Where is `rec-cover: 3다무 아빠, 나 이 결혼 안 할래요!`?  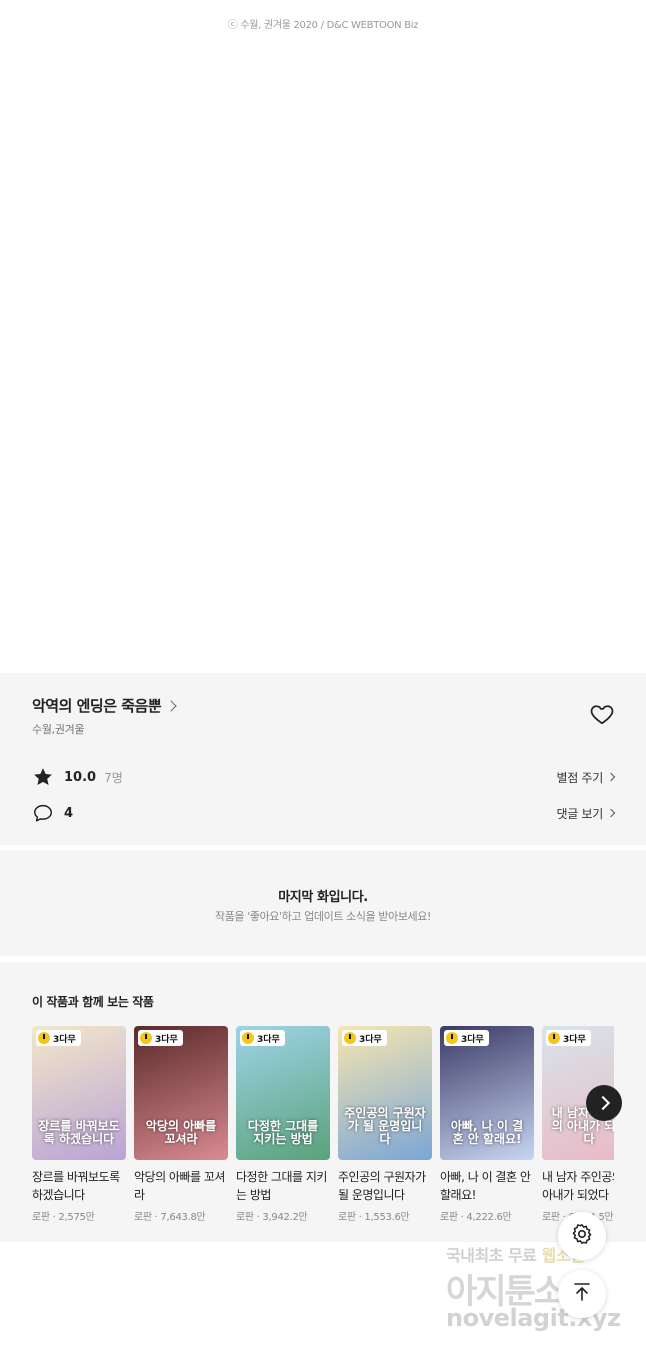 rec-cover: 3다무 아빠, 나 이 결혼 안 할래요! is located at coordinates (487, 1093).